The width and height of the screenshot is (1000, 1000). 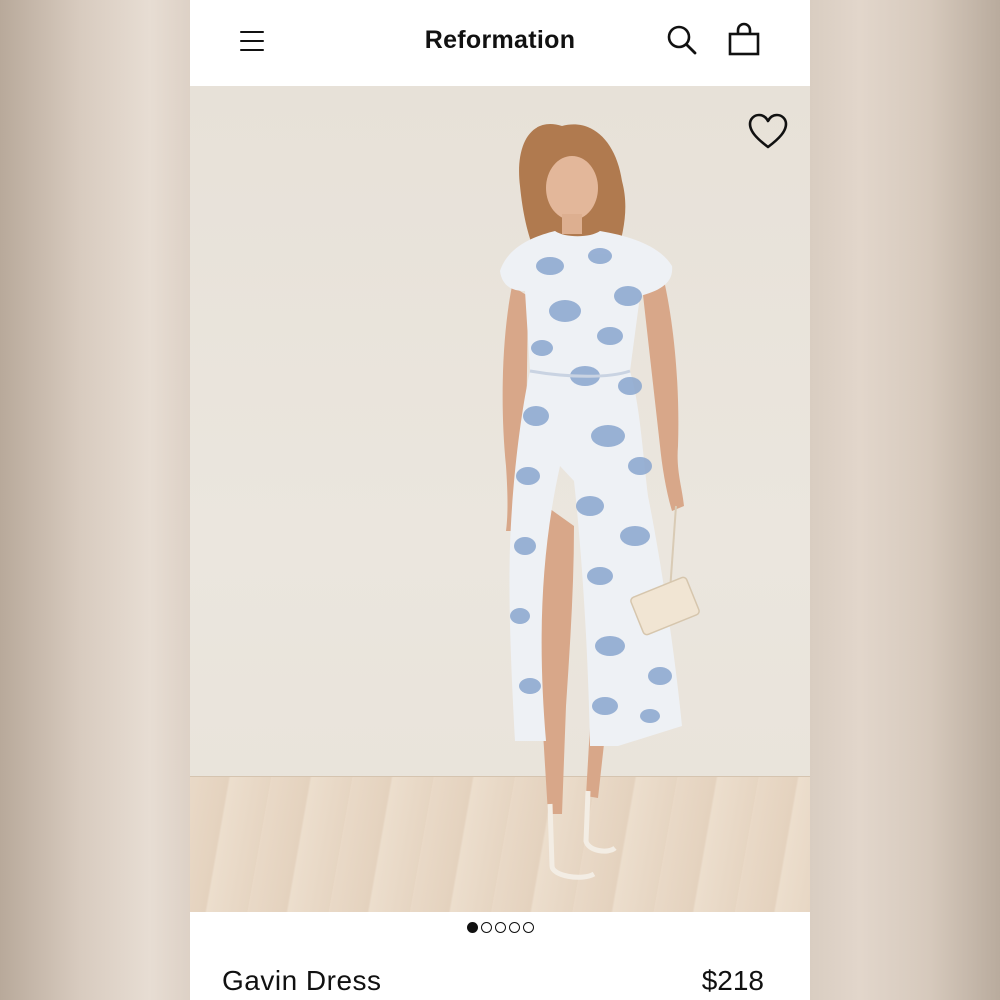 What do you see at coordinates (302, 980) in the screenshot?
I see `product-name: Gavin Dress` at bounding box center [302, 980].